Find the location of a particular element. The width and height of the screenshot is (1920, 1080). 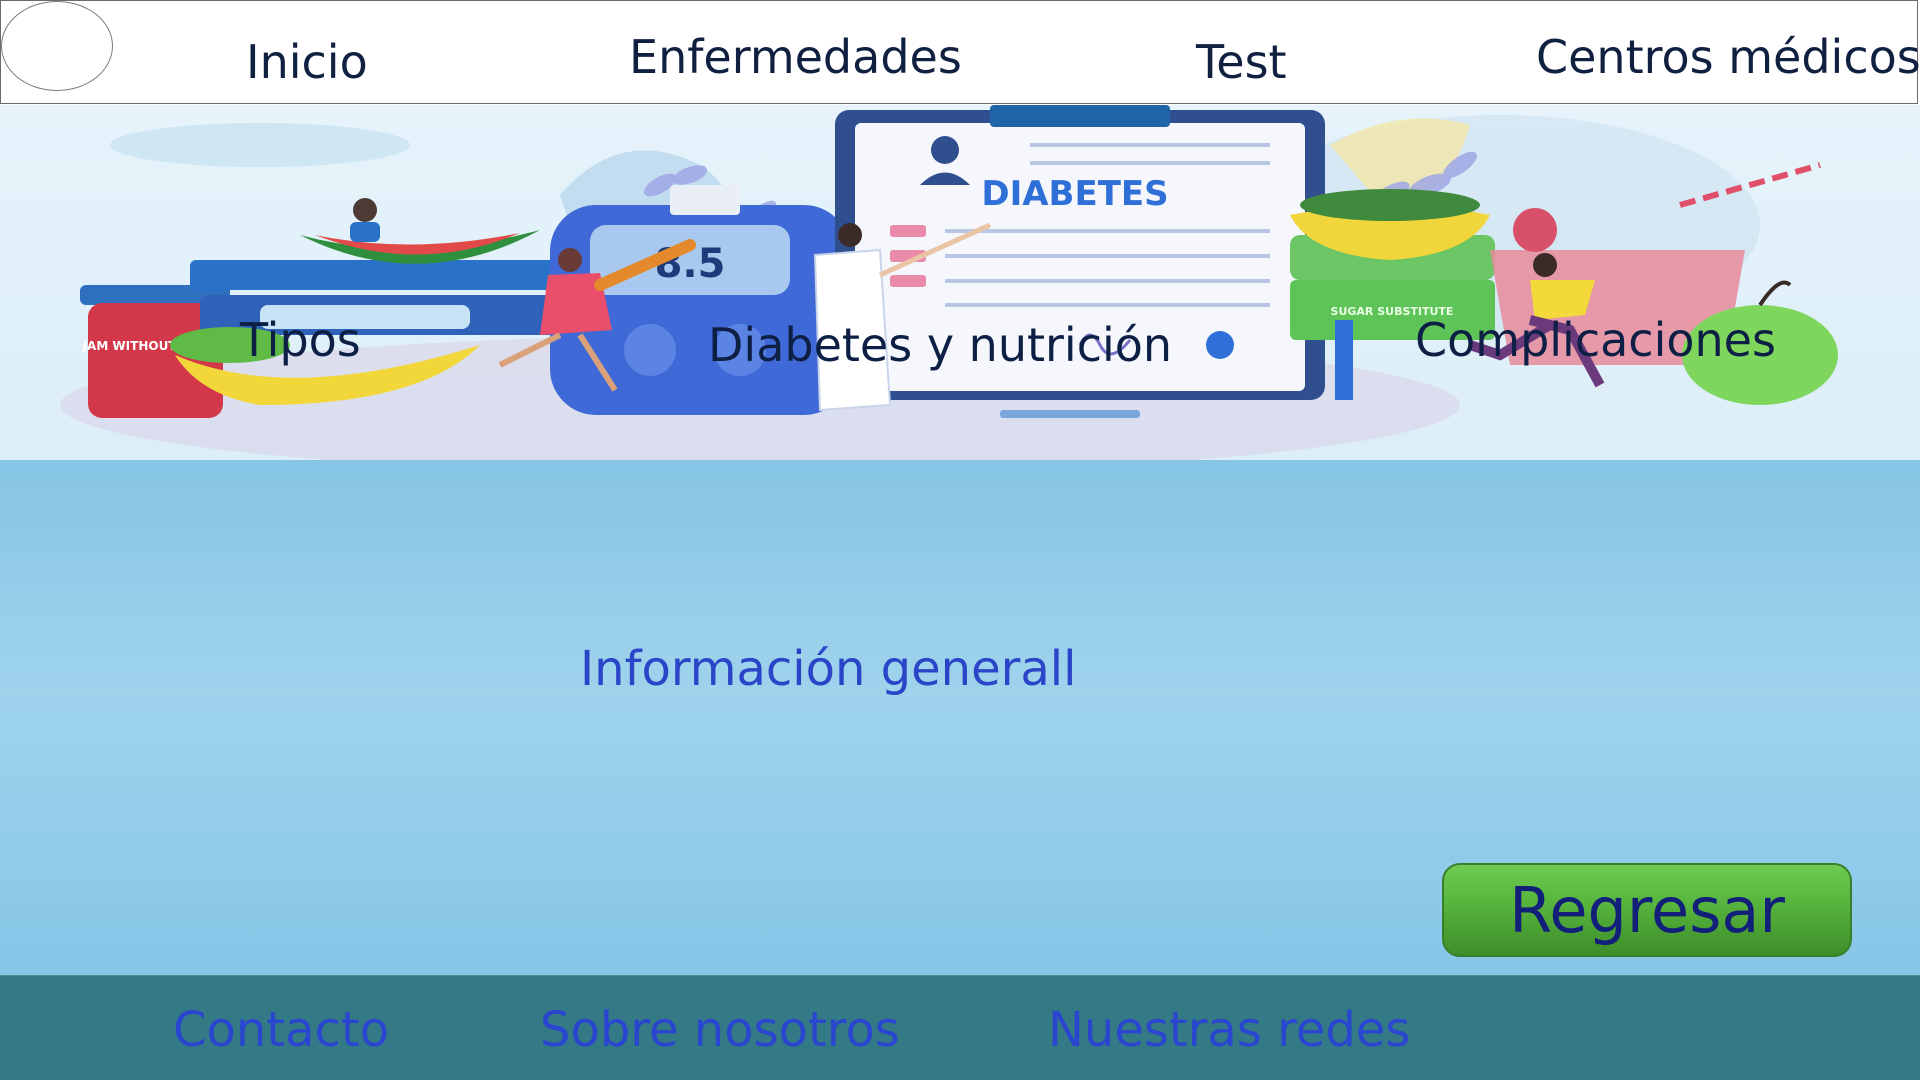

top-navbar: Inicio Enfermedades Test Centros médicos is located at coordinates (960, 52).